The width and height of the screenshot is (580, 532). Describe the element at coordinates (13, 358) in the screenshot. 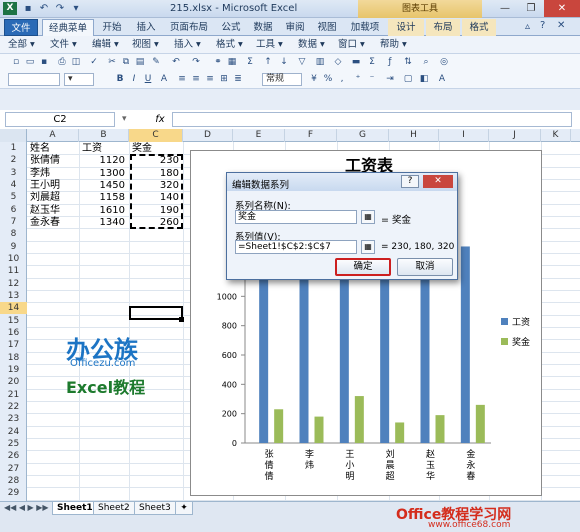

I see `row-header-18: 18` at that location.